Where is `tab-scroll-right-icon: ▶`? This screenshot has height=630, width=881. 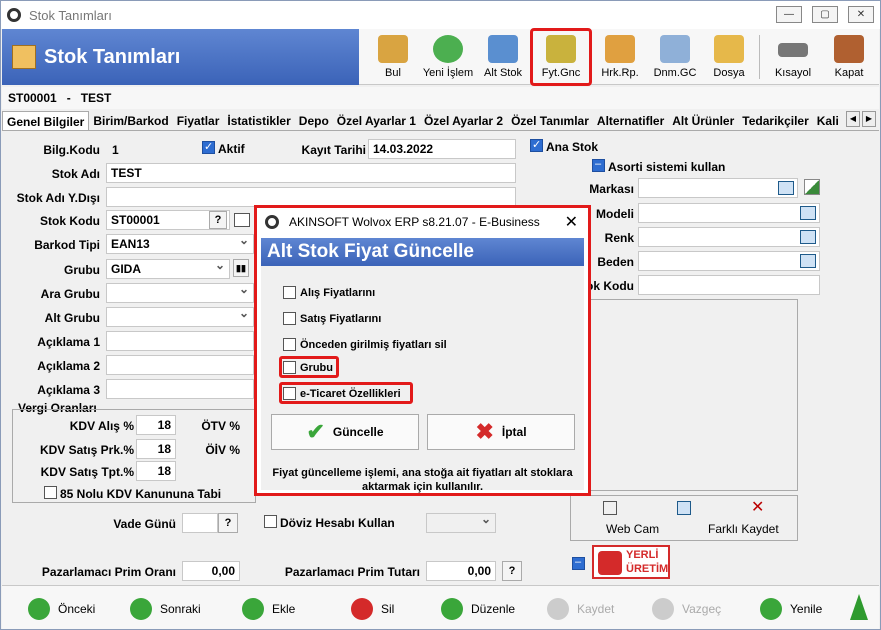
tab-scroll-right-icon: ▶ is located at coordinates (869, 119).